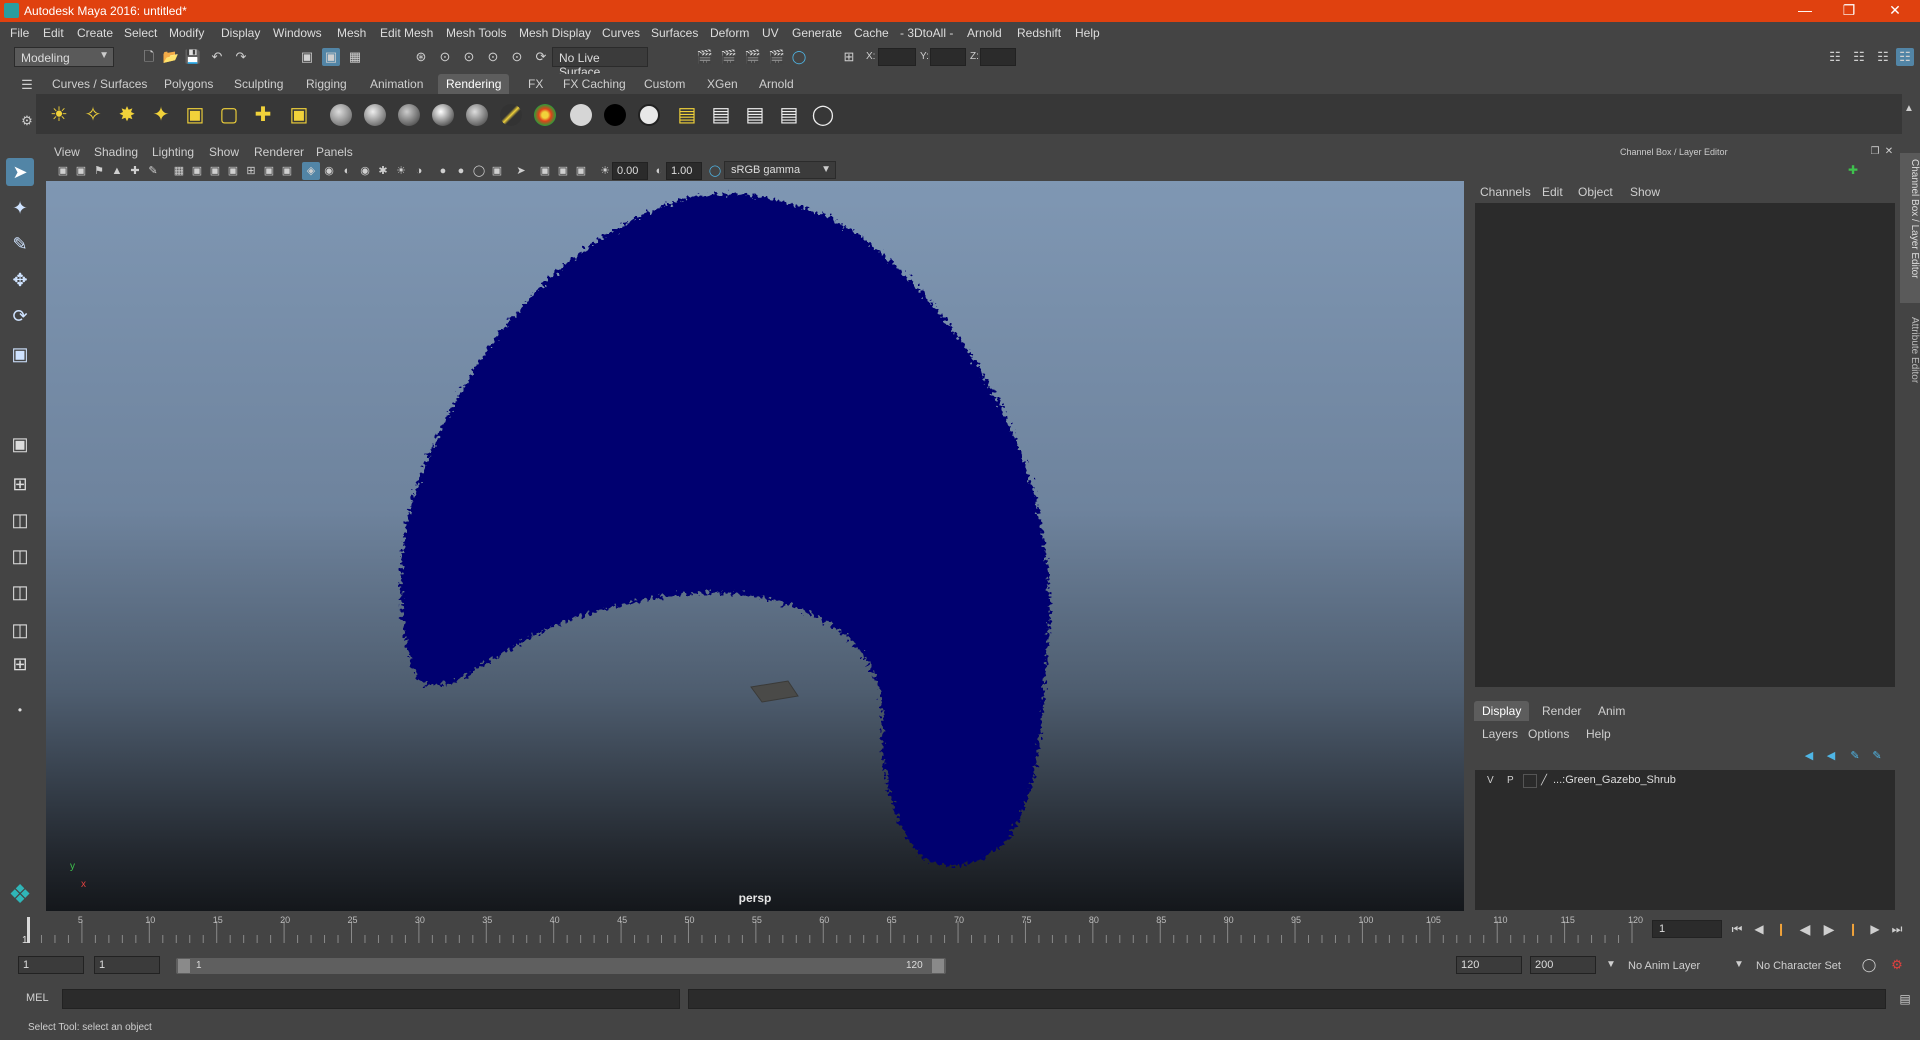 The image size is (1920, 1040). Describe the element at coordinates (1598, 734) in the screenshot. I see `layer-menu-help: Help` at that location.